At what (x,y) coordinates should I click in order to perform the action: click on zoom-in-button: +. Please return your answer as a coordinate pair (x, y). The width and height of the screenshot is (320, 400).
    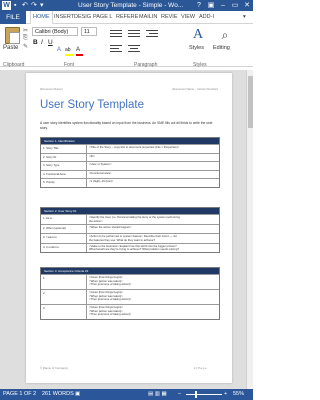
    Looking at the image, I should click on (225, 394).